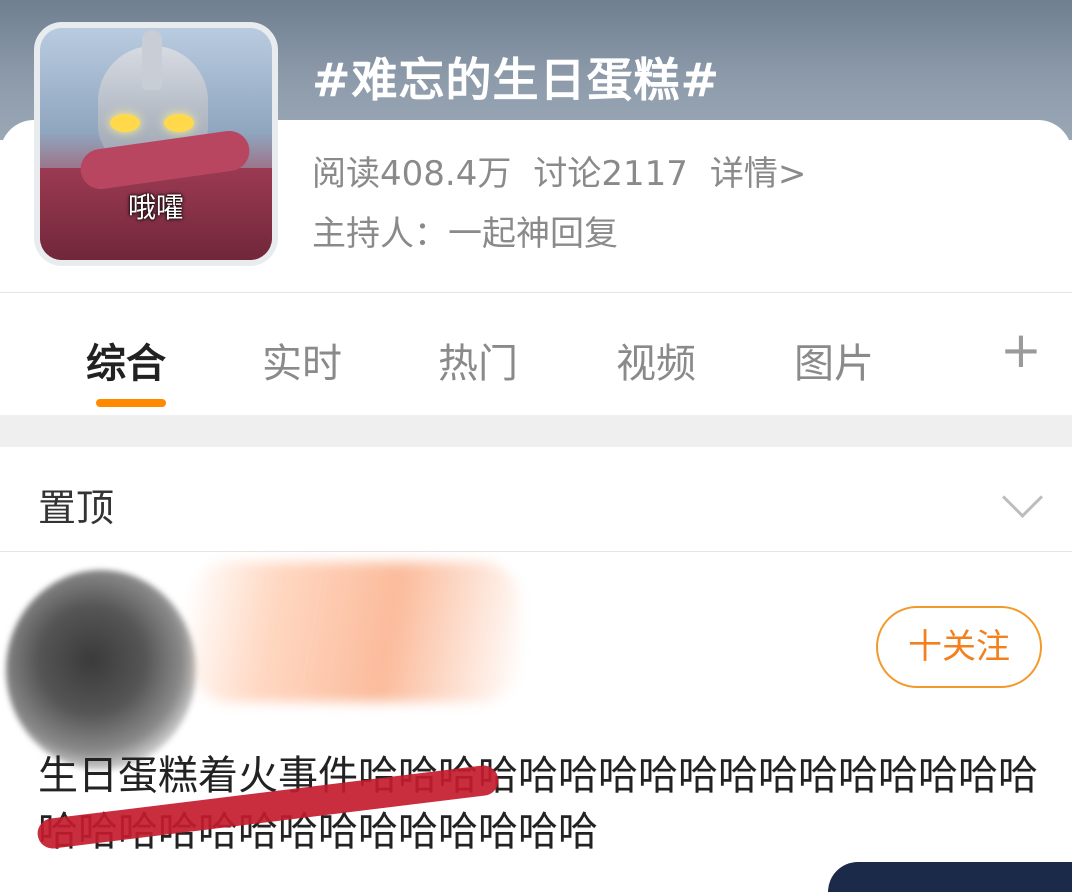 Image resolution: width=1072 pixels, height=892 pixels. What do you see at coordinates (950, 877) in the screenshot?
I see `media-thumbnail` at bounding box center [950, 877].